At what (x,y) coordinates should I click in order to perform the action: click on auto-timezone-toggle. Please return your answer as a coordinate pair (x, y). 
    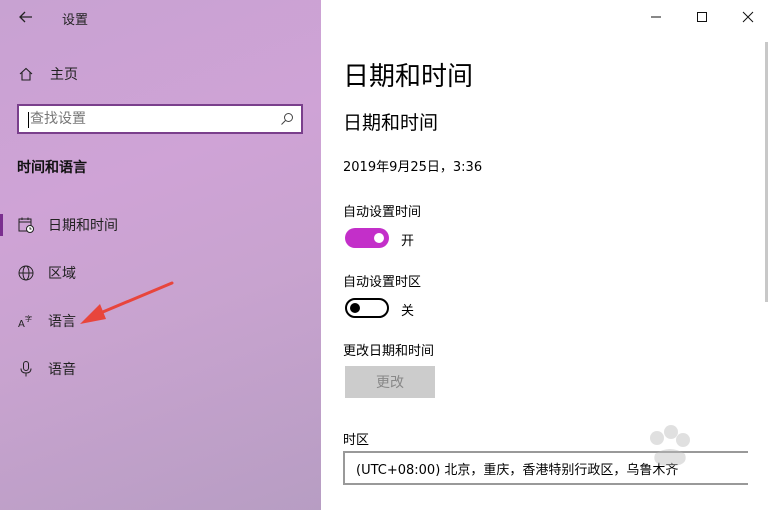
    Looking at the image, I should click on (367, 308).